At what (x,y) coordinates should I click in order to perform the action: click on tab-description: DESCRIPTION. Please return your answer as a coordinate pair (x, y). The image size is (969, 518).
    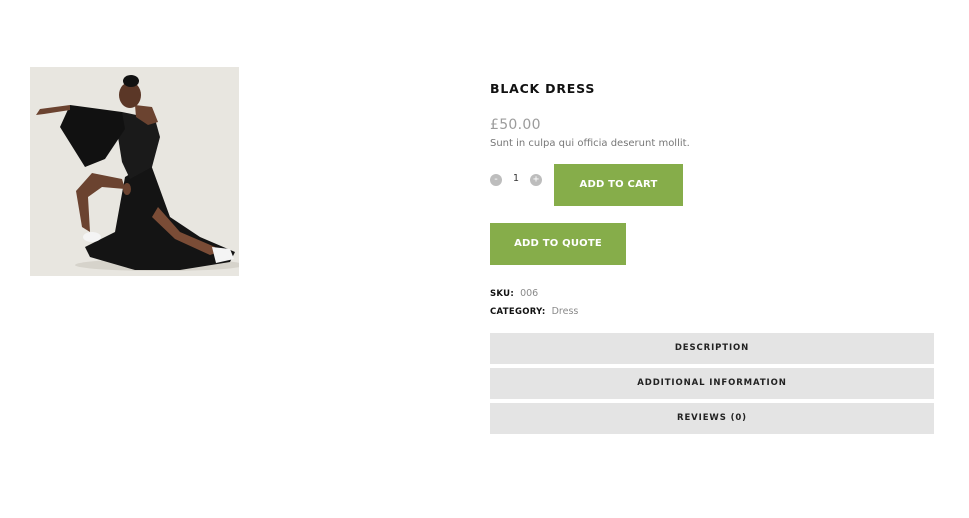
    Looking at the image, I should click on (712, 348).